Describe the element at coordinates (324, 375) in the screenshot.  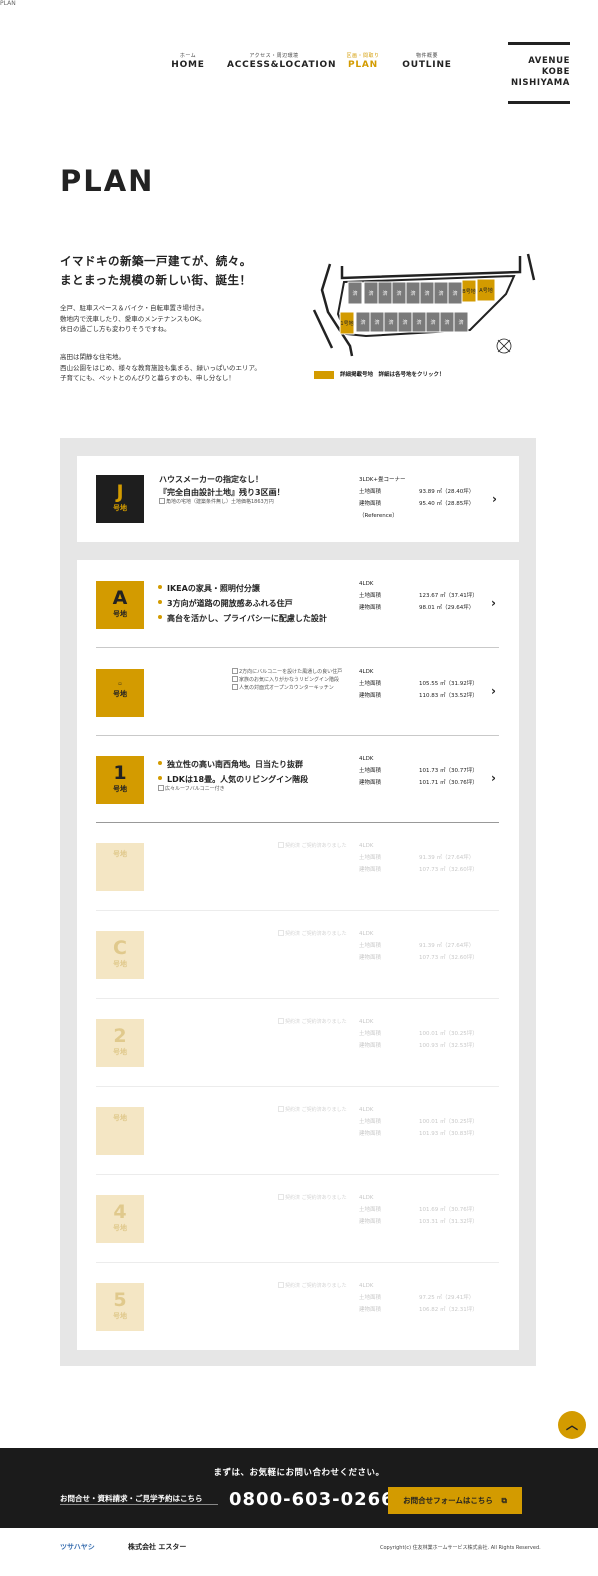
I see `legend-swatch` at that location.